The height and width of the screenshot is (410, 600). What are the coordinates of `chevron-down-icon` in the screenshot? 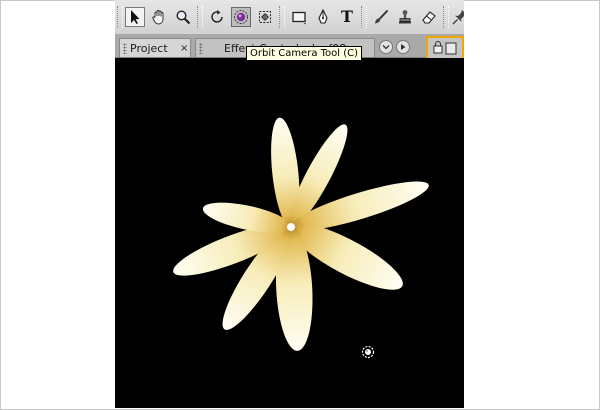 It's located at (386, 47).